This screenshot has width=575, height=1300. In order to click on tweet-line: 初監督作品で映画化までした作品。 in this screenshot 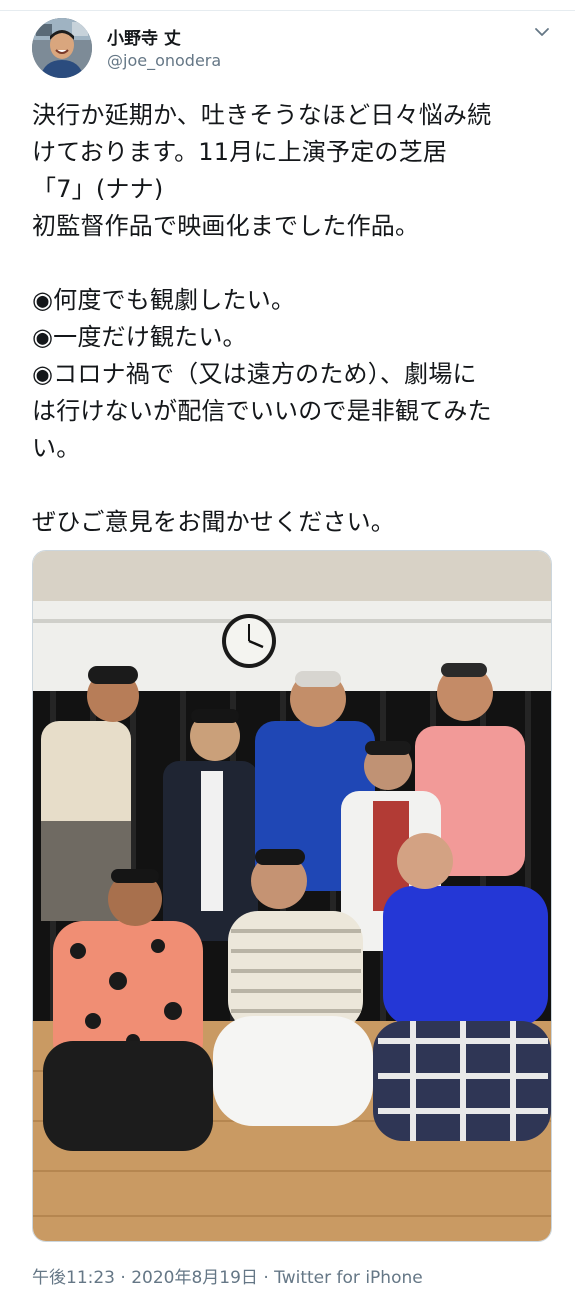, I will do `click(226, 226)`.